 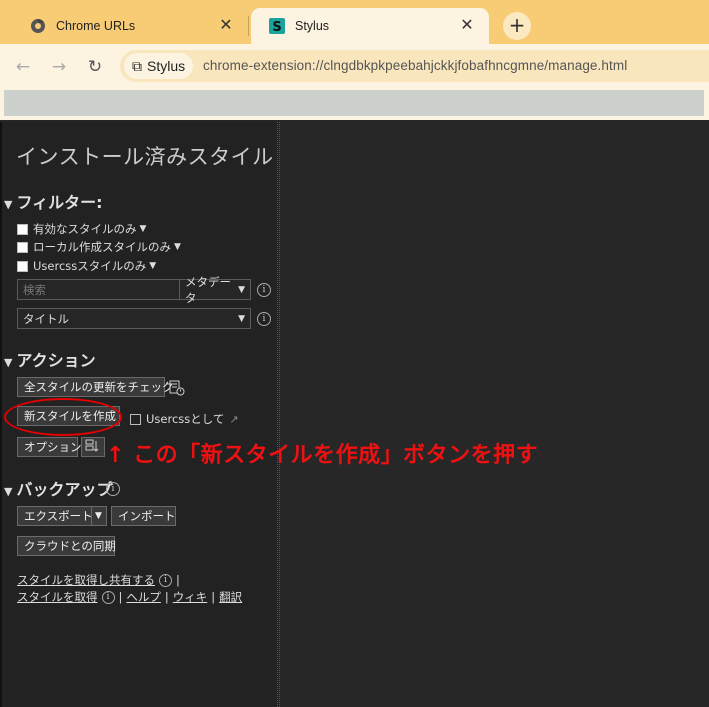 What do you see at coordinates (98, 289) in the screenshot?
I see `search-input: 検索` at bounding box center [98, 289].